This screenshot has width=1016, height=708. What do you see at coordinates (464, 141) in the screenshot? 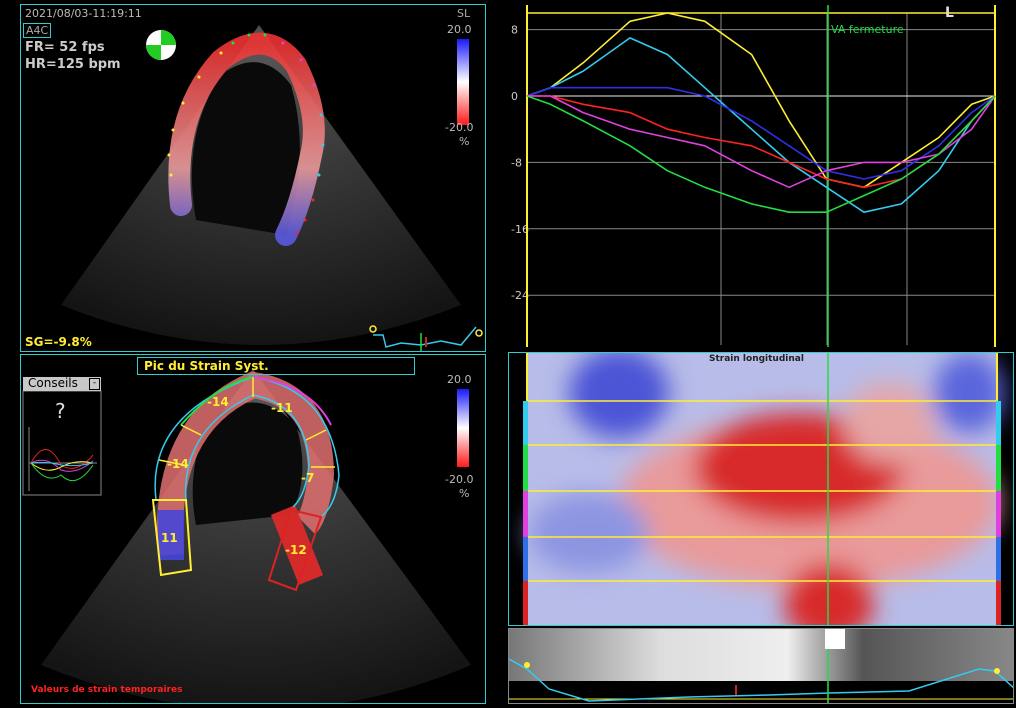
I see `scale-unit: %` at bounding box center [464, 141].